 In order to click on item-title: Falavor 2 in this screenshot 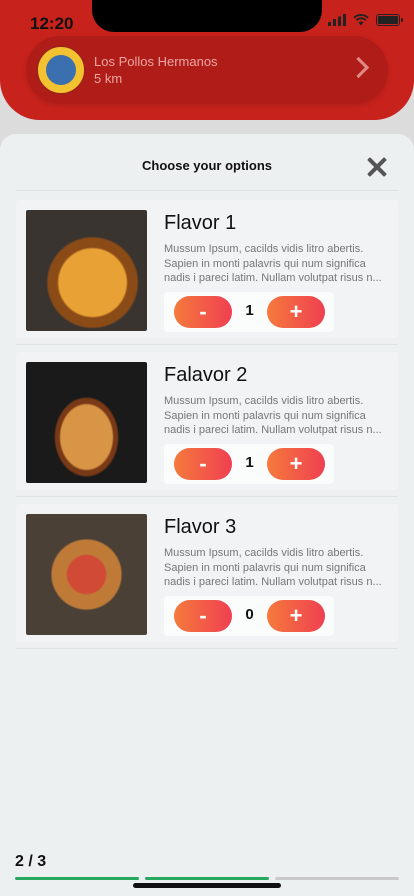, I will do `click(206, 375)`.